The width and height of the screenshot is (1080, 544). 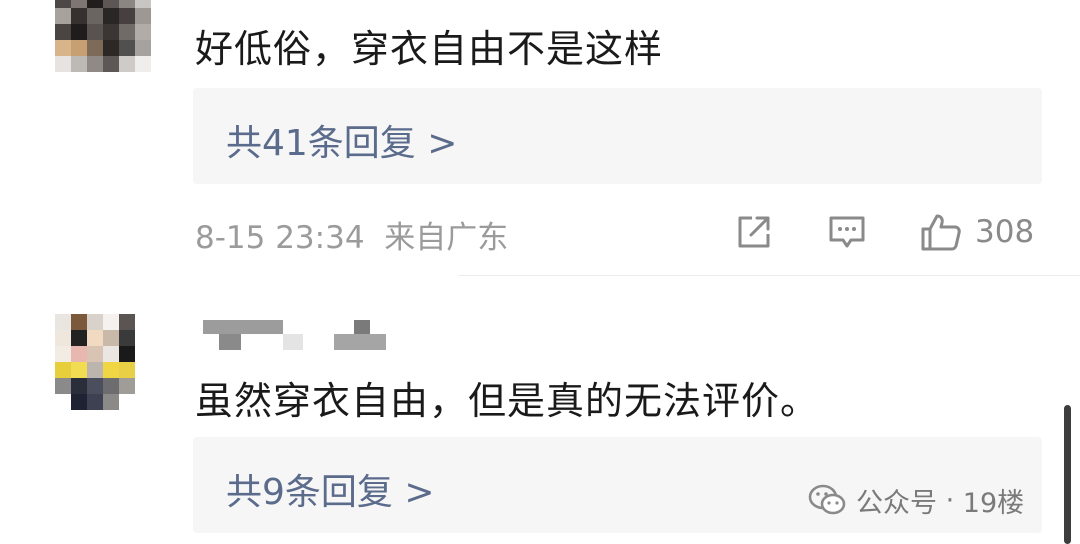 What do you see at coordinates (1005, 232) in the screenshot?
I see `like-count: 308` at bounding box center [1005, 232].